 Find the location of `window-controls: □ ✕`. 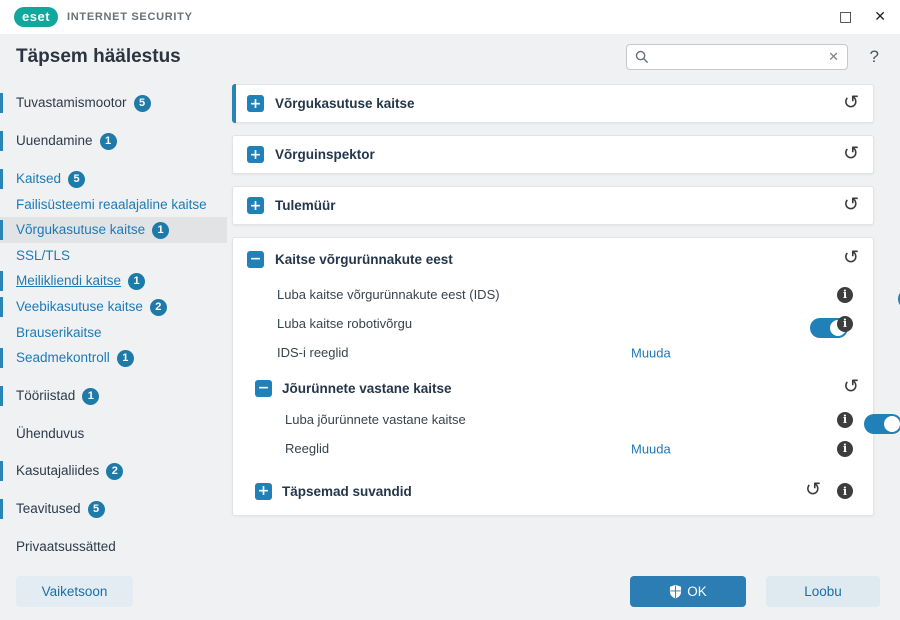

window-controls: □ ✕ is located at coordinates (862, 17).